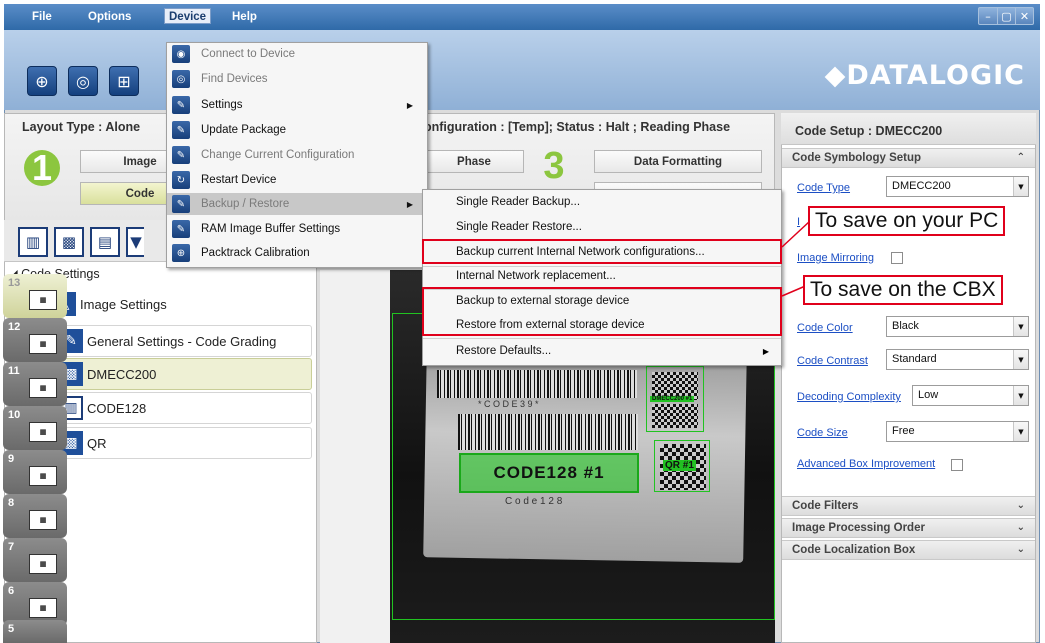 Image resolution: width=1045 pixels, height=643 pixels. I want to click on menu-options: Options, so click(109, 17).